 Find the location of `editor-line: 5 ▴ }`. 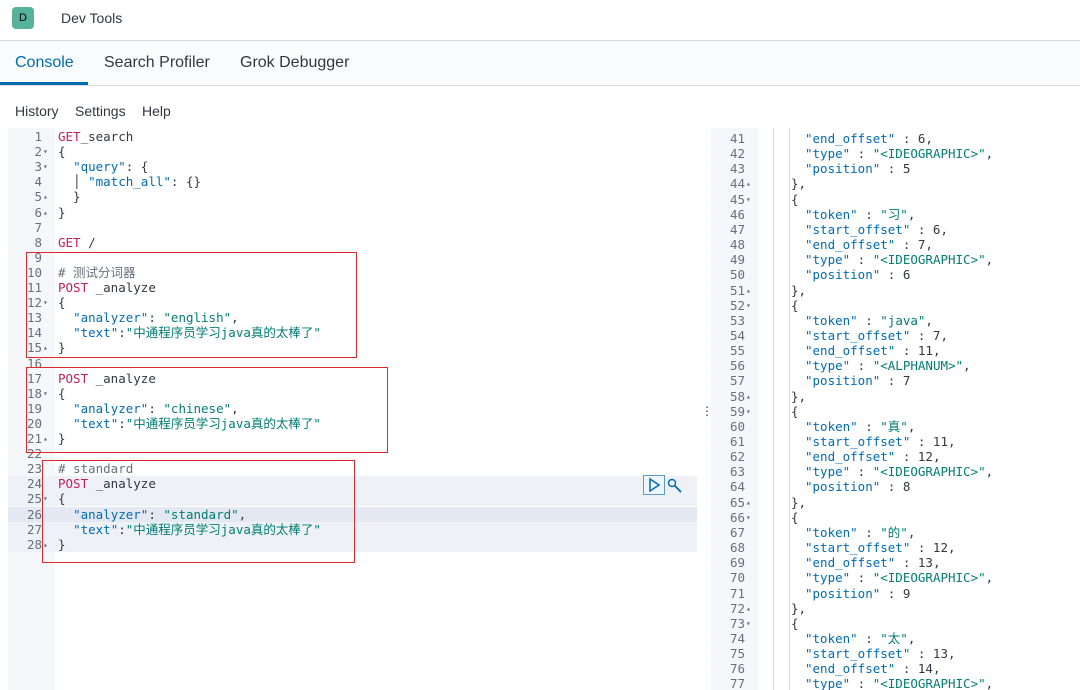

editor-line: 5 ▴ } is located at coordinates (352, 196).